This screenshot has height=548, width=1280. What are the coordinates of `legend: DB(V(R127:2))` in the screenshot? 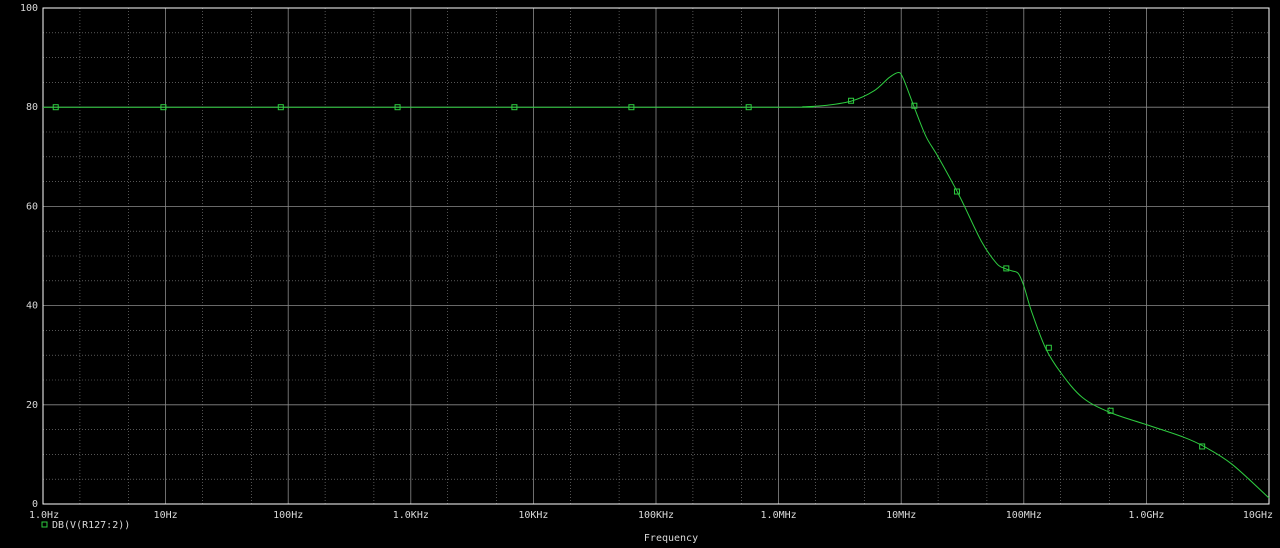 It's located at (85, 525).